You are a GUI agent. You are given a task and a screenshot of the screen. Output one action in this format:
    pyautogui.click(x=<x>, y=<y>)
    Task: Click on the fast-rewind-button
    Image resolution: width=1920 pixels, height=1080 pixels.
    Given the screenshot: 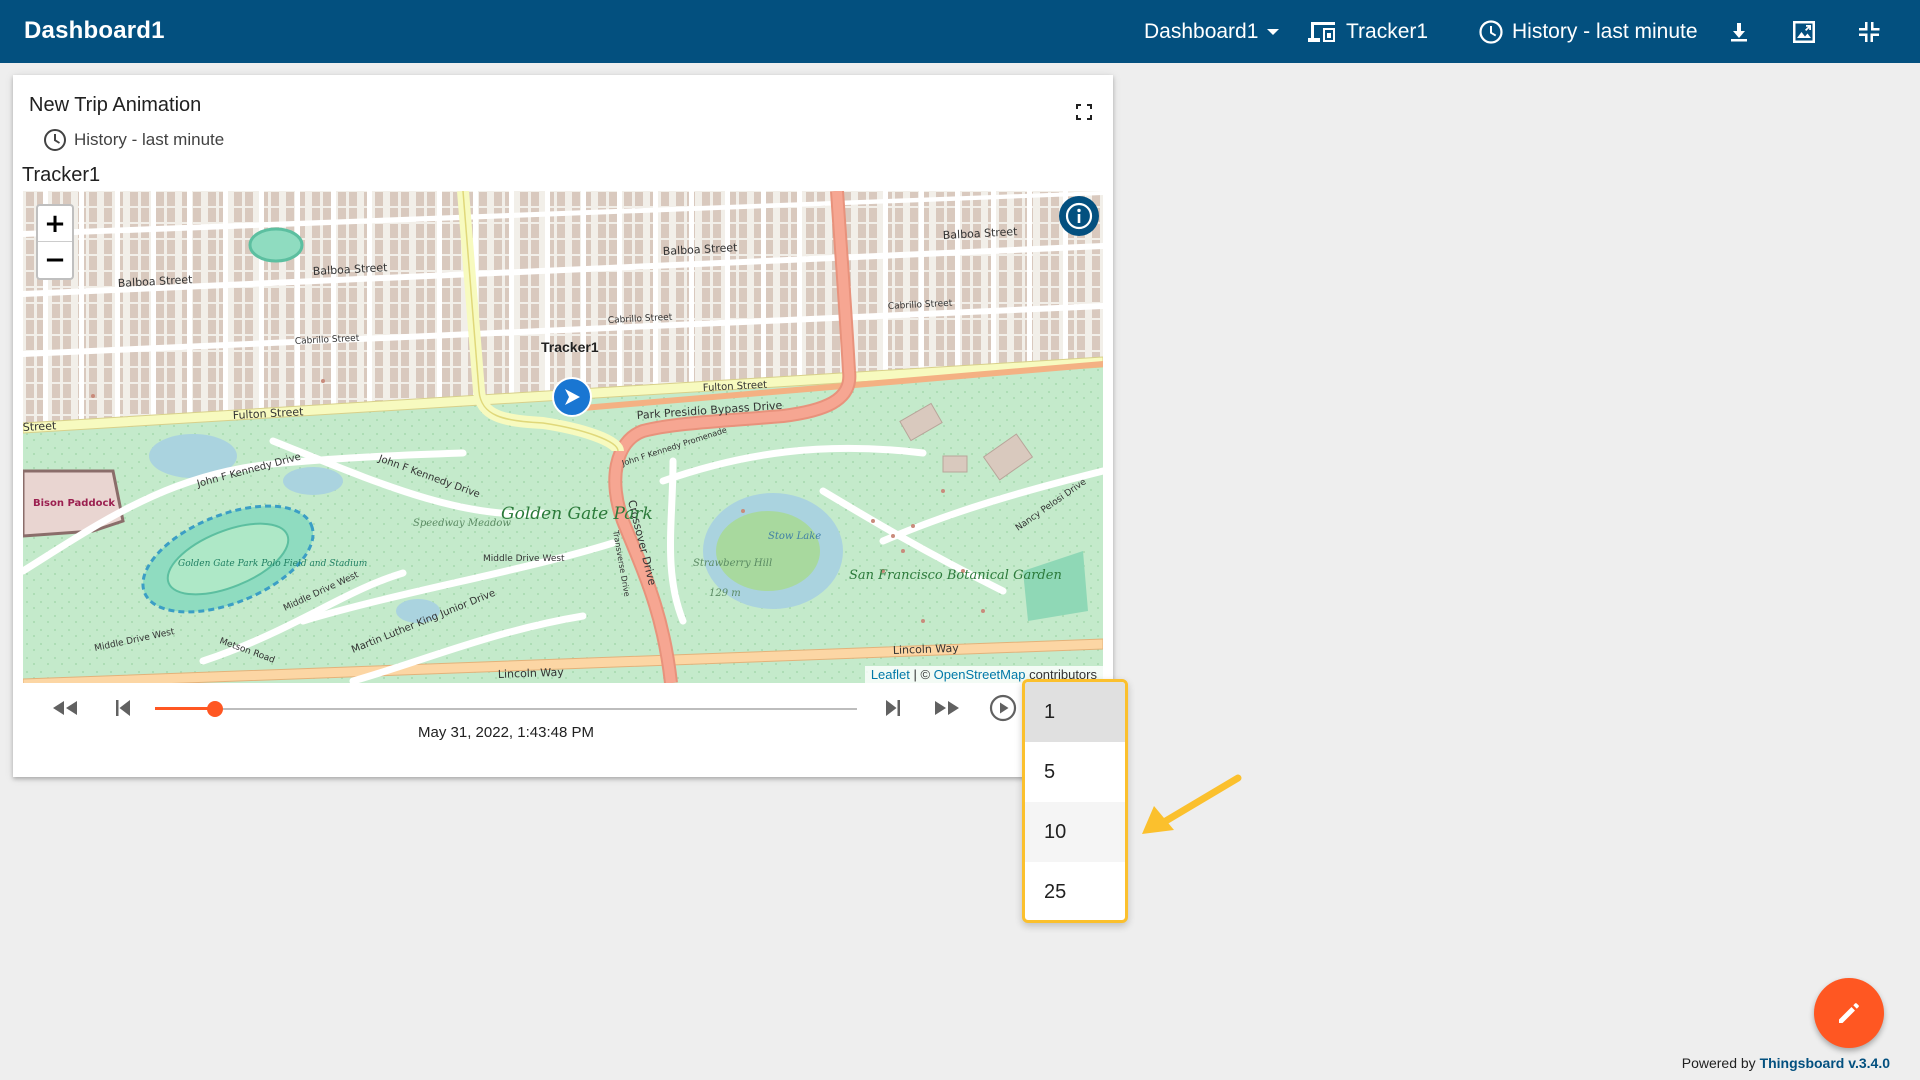 What is the action you would take?
    pyautogui.click(x=65, y=708)
    